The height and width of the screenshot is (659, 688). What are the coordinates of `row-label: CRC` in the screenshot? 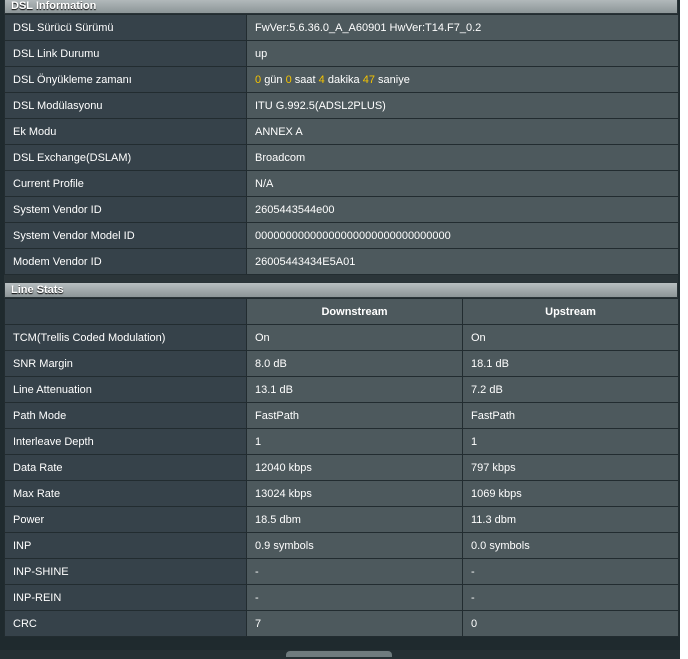 It's located at (125, 623).